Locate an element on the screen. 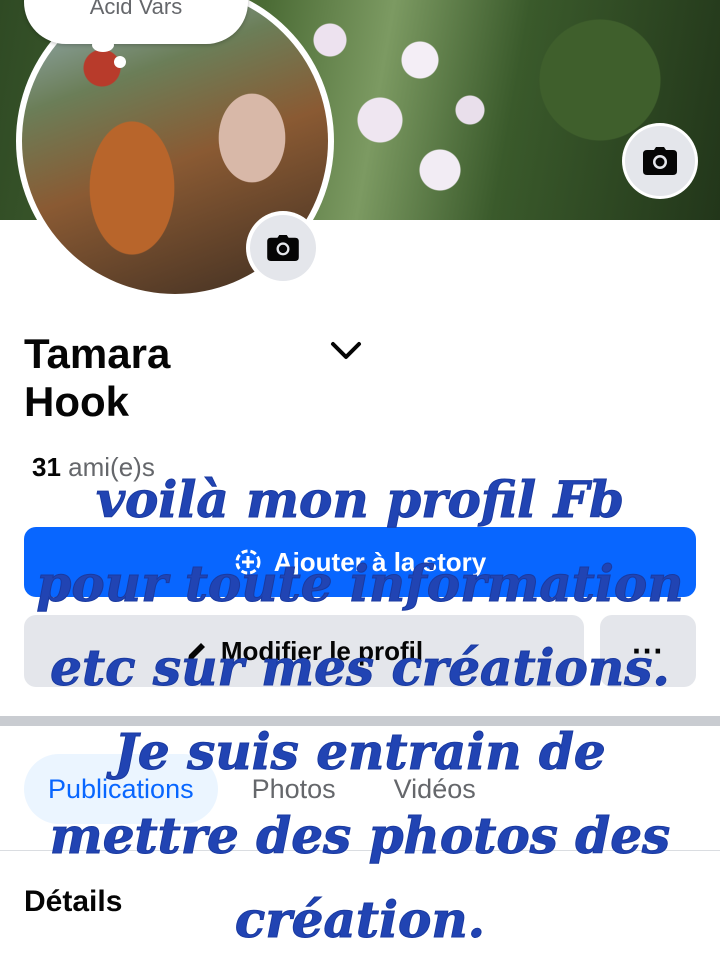 This screenshot has width=720, height=962. caption-line: pour toute information is located at coordinates (360, 584).